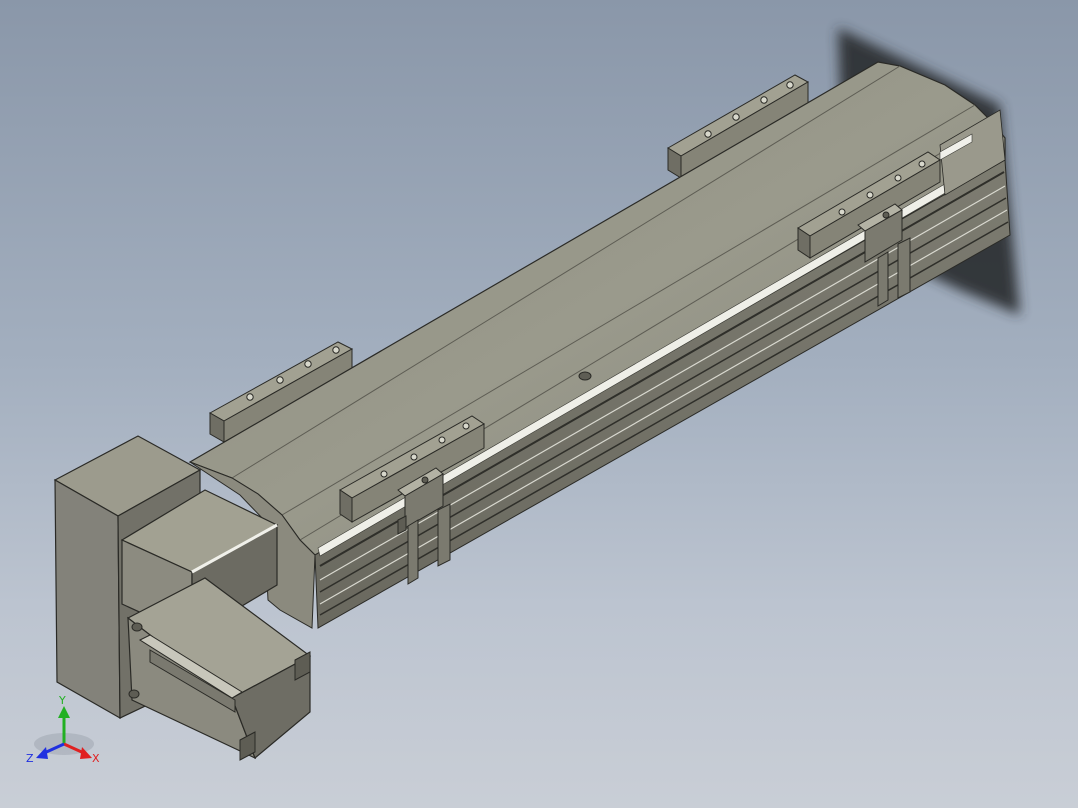 Image resolution: width=1078 pixels, height=808 pixels. Describe the element at coordinates (64, 712) in the screenshot. I see `y-axis-arrow-head` at that location.